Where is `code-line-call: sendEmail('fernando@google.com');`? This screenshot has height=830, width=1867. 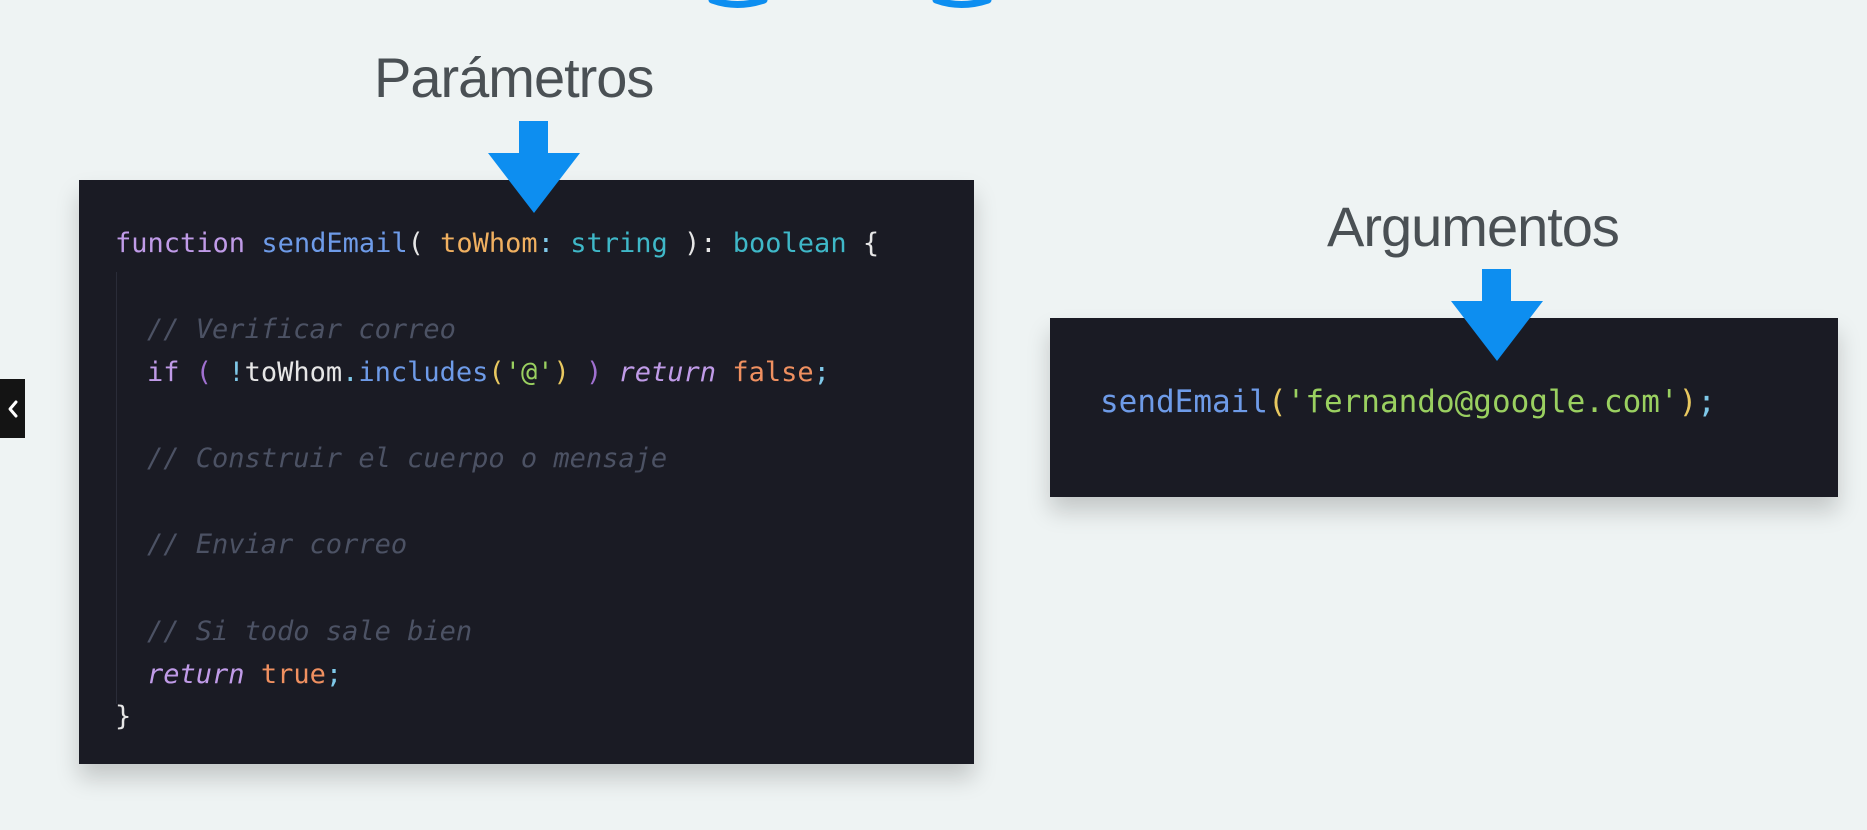 code-line-call: sendEmail('fernando@google.com'); is located at coordinates (1408, 402).